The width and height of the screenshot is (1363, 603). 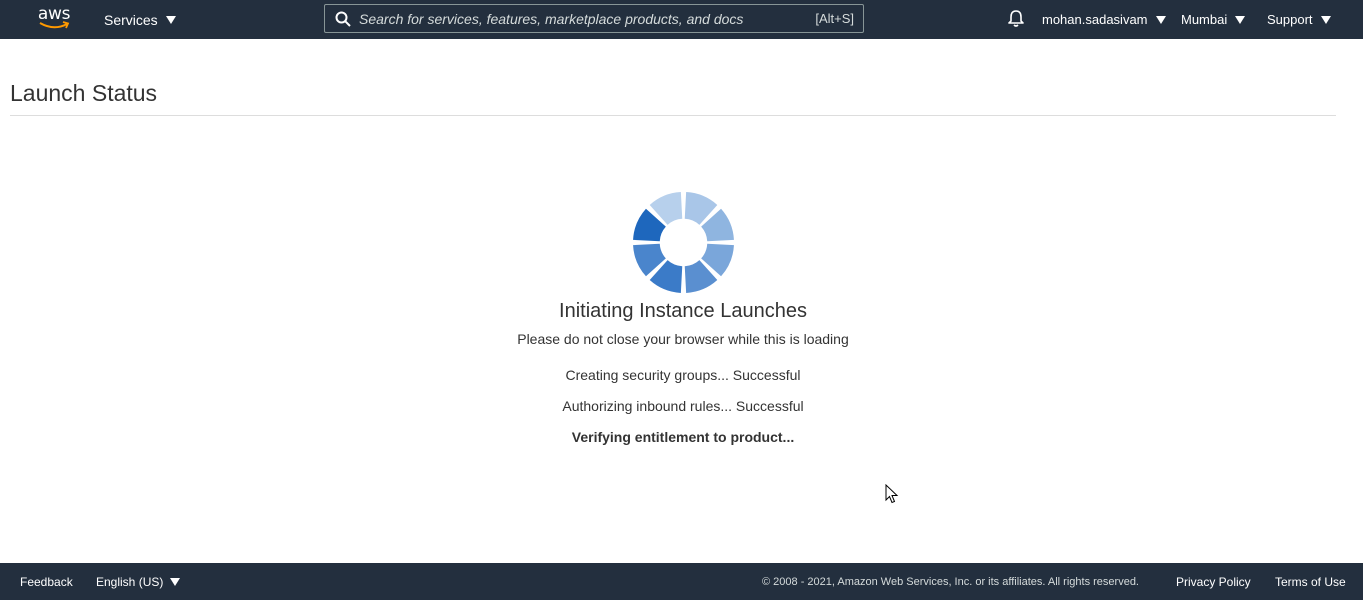 I want to click on aws-smile-icon, so click(x=54, y=25).